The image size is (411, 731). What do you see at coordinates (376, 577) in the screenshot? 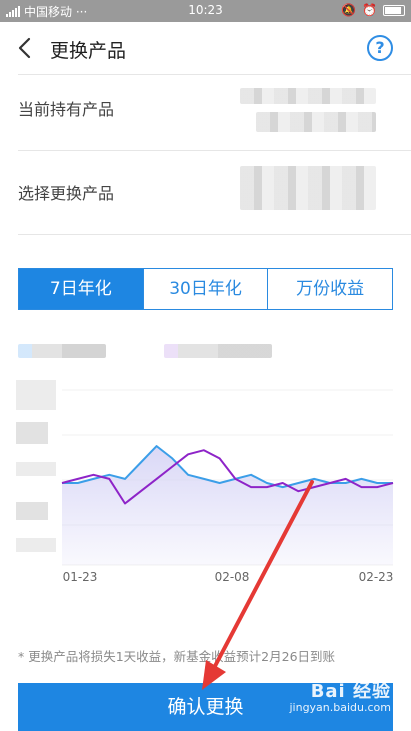
I see `x-tick-label: 02-23` at bounding box center [376, 577].